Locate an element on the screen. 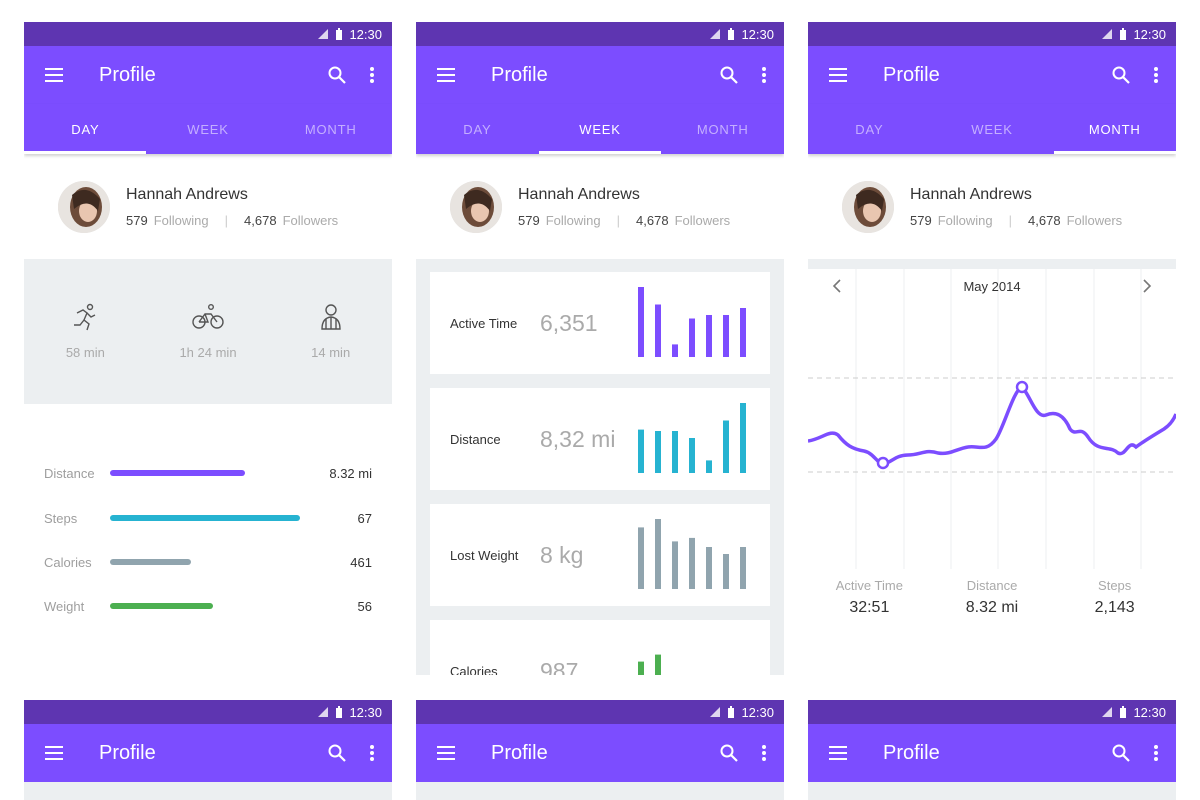  profile-name: Hannah Andrews is located at coordinates (187, 194).